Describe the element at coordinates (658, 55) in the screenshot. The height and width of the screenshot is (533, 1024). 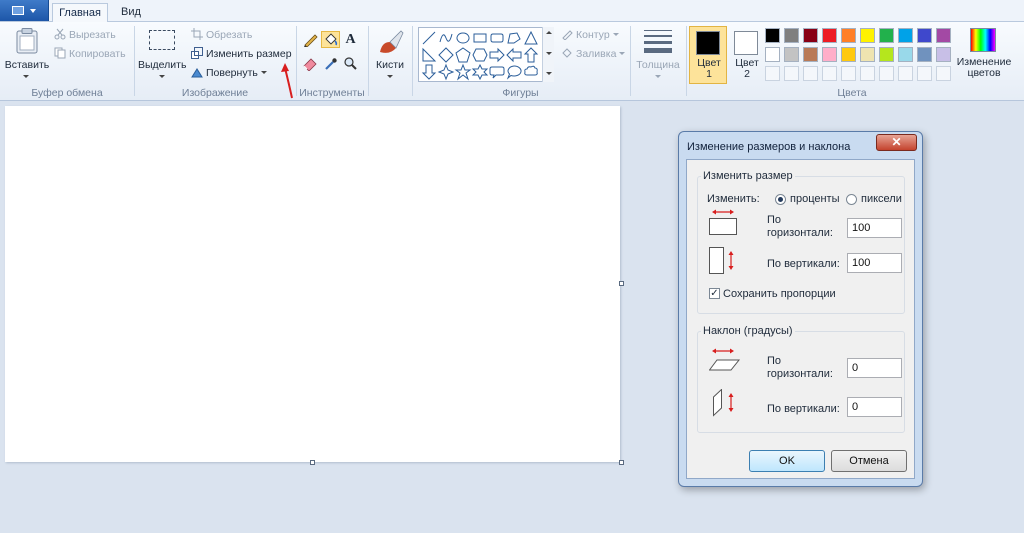
I see `size-button: Толщина` at that location.